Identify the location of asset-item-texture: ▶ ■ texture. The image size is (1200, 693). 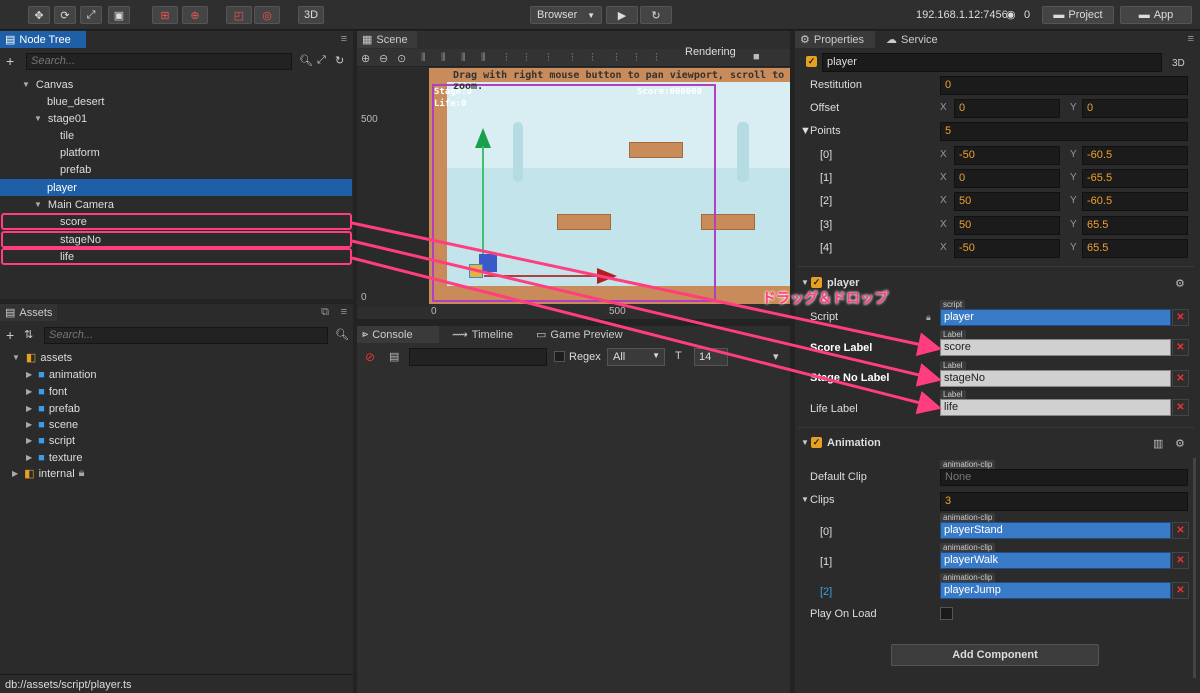
(176, 457).